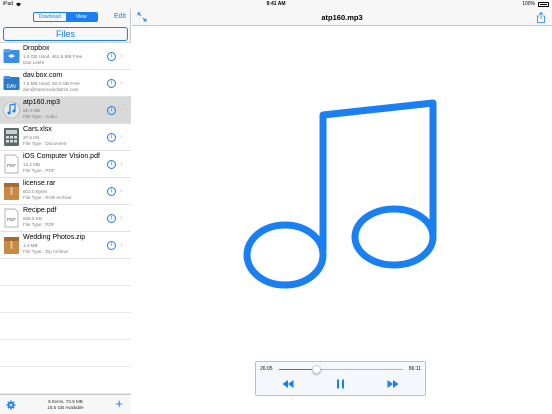  I want to click on pause-icon, so click(340, 384).